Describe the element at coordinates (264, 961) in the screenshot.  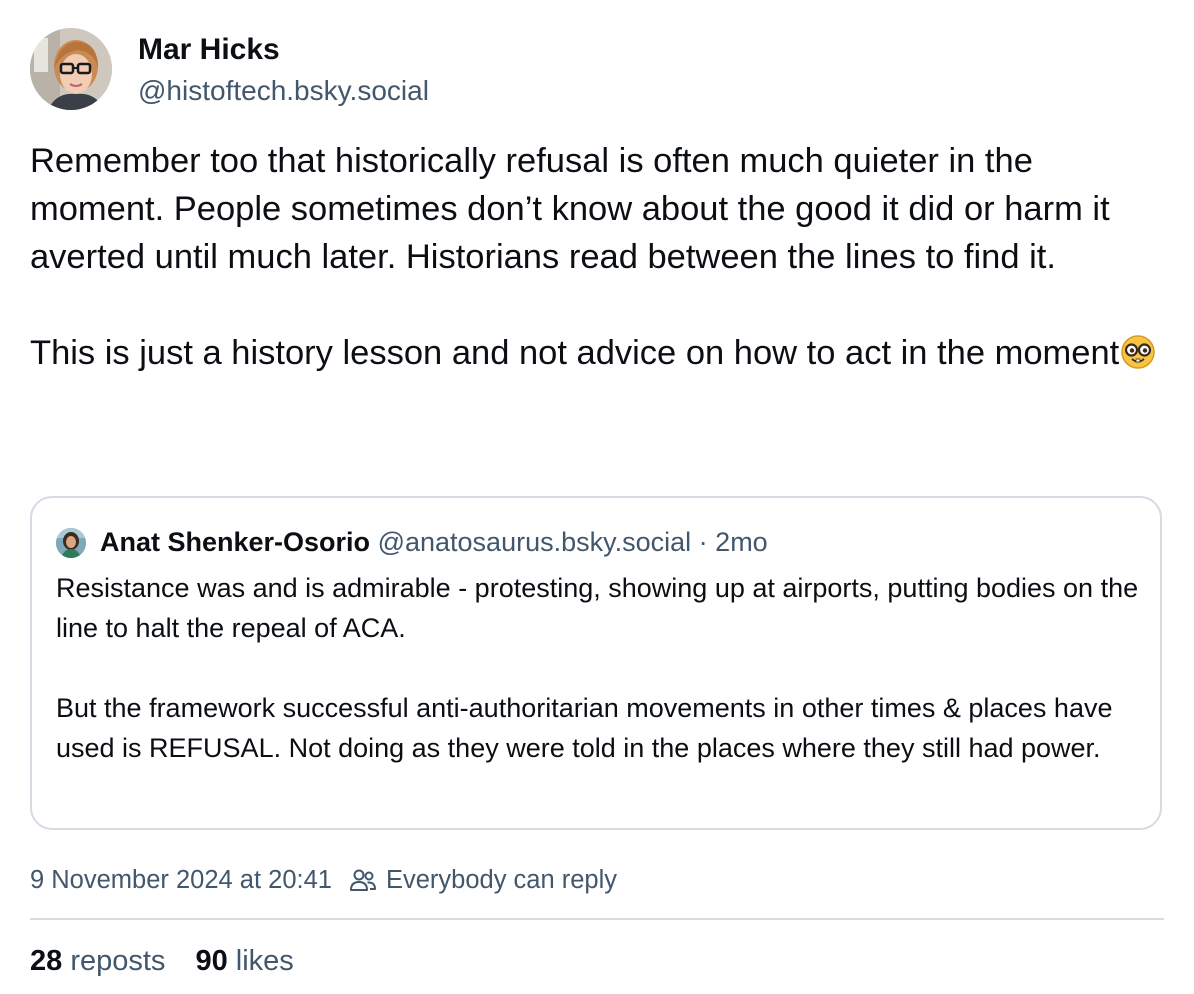
I see `likes-label: likes` at that location.